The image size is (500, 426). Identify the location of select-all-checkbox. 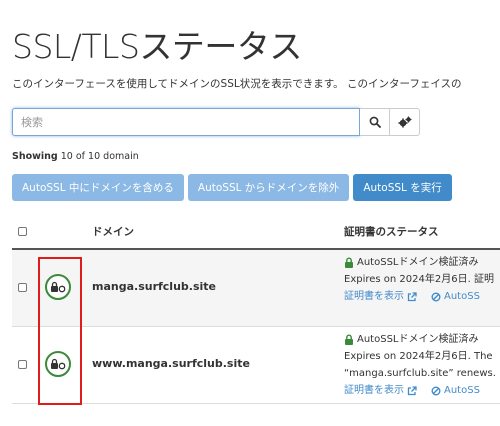
(22, 231).